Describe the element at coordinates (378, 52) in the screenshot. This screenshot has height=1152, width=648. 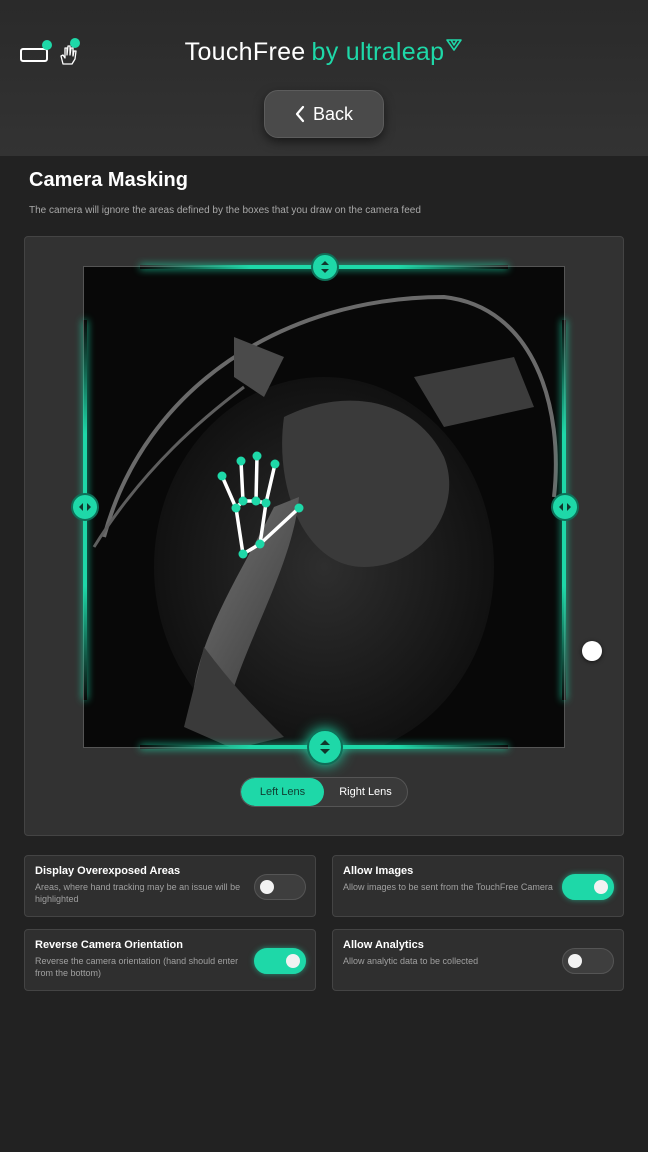
I see `brand-byline: by ultraleap` at that location.